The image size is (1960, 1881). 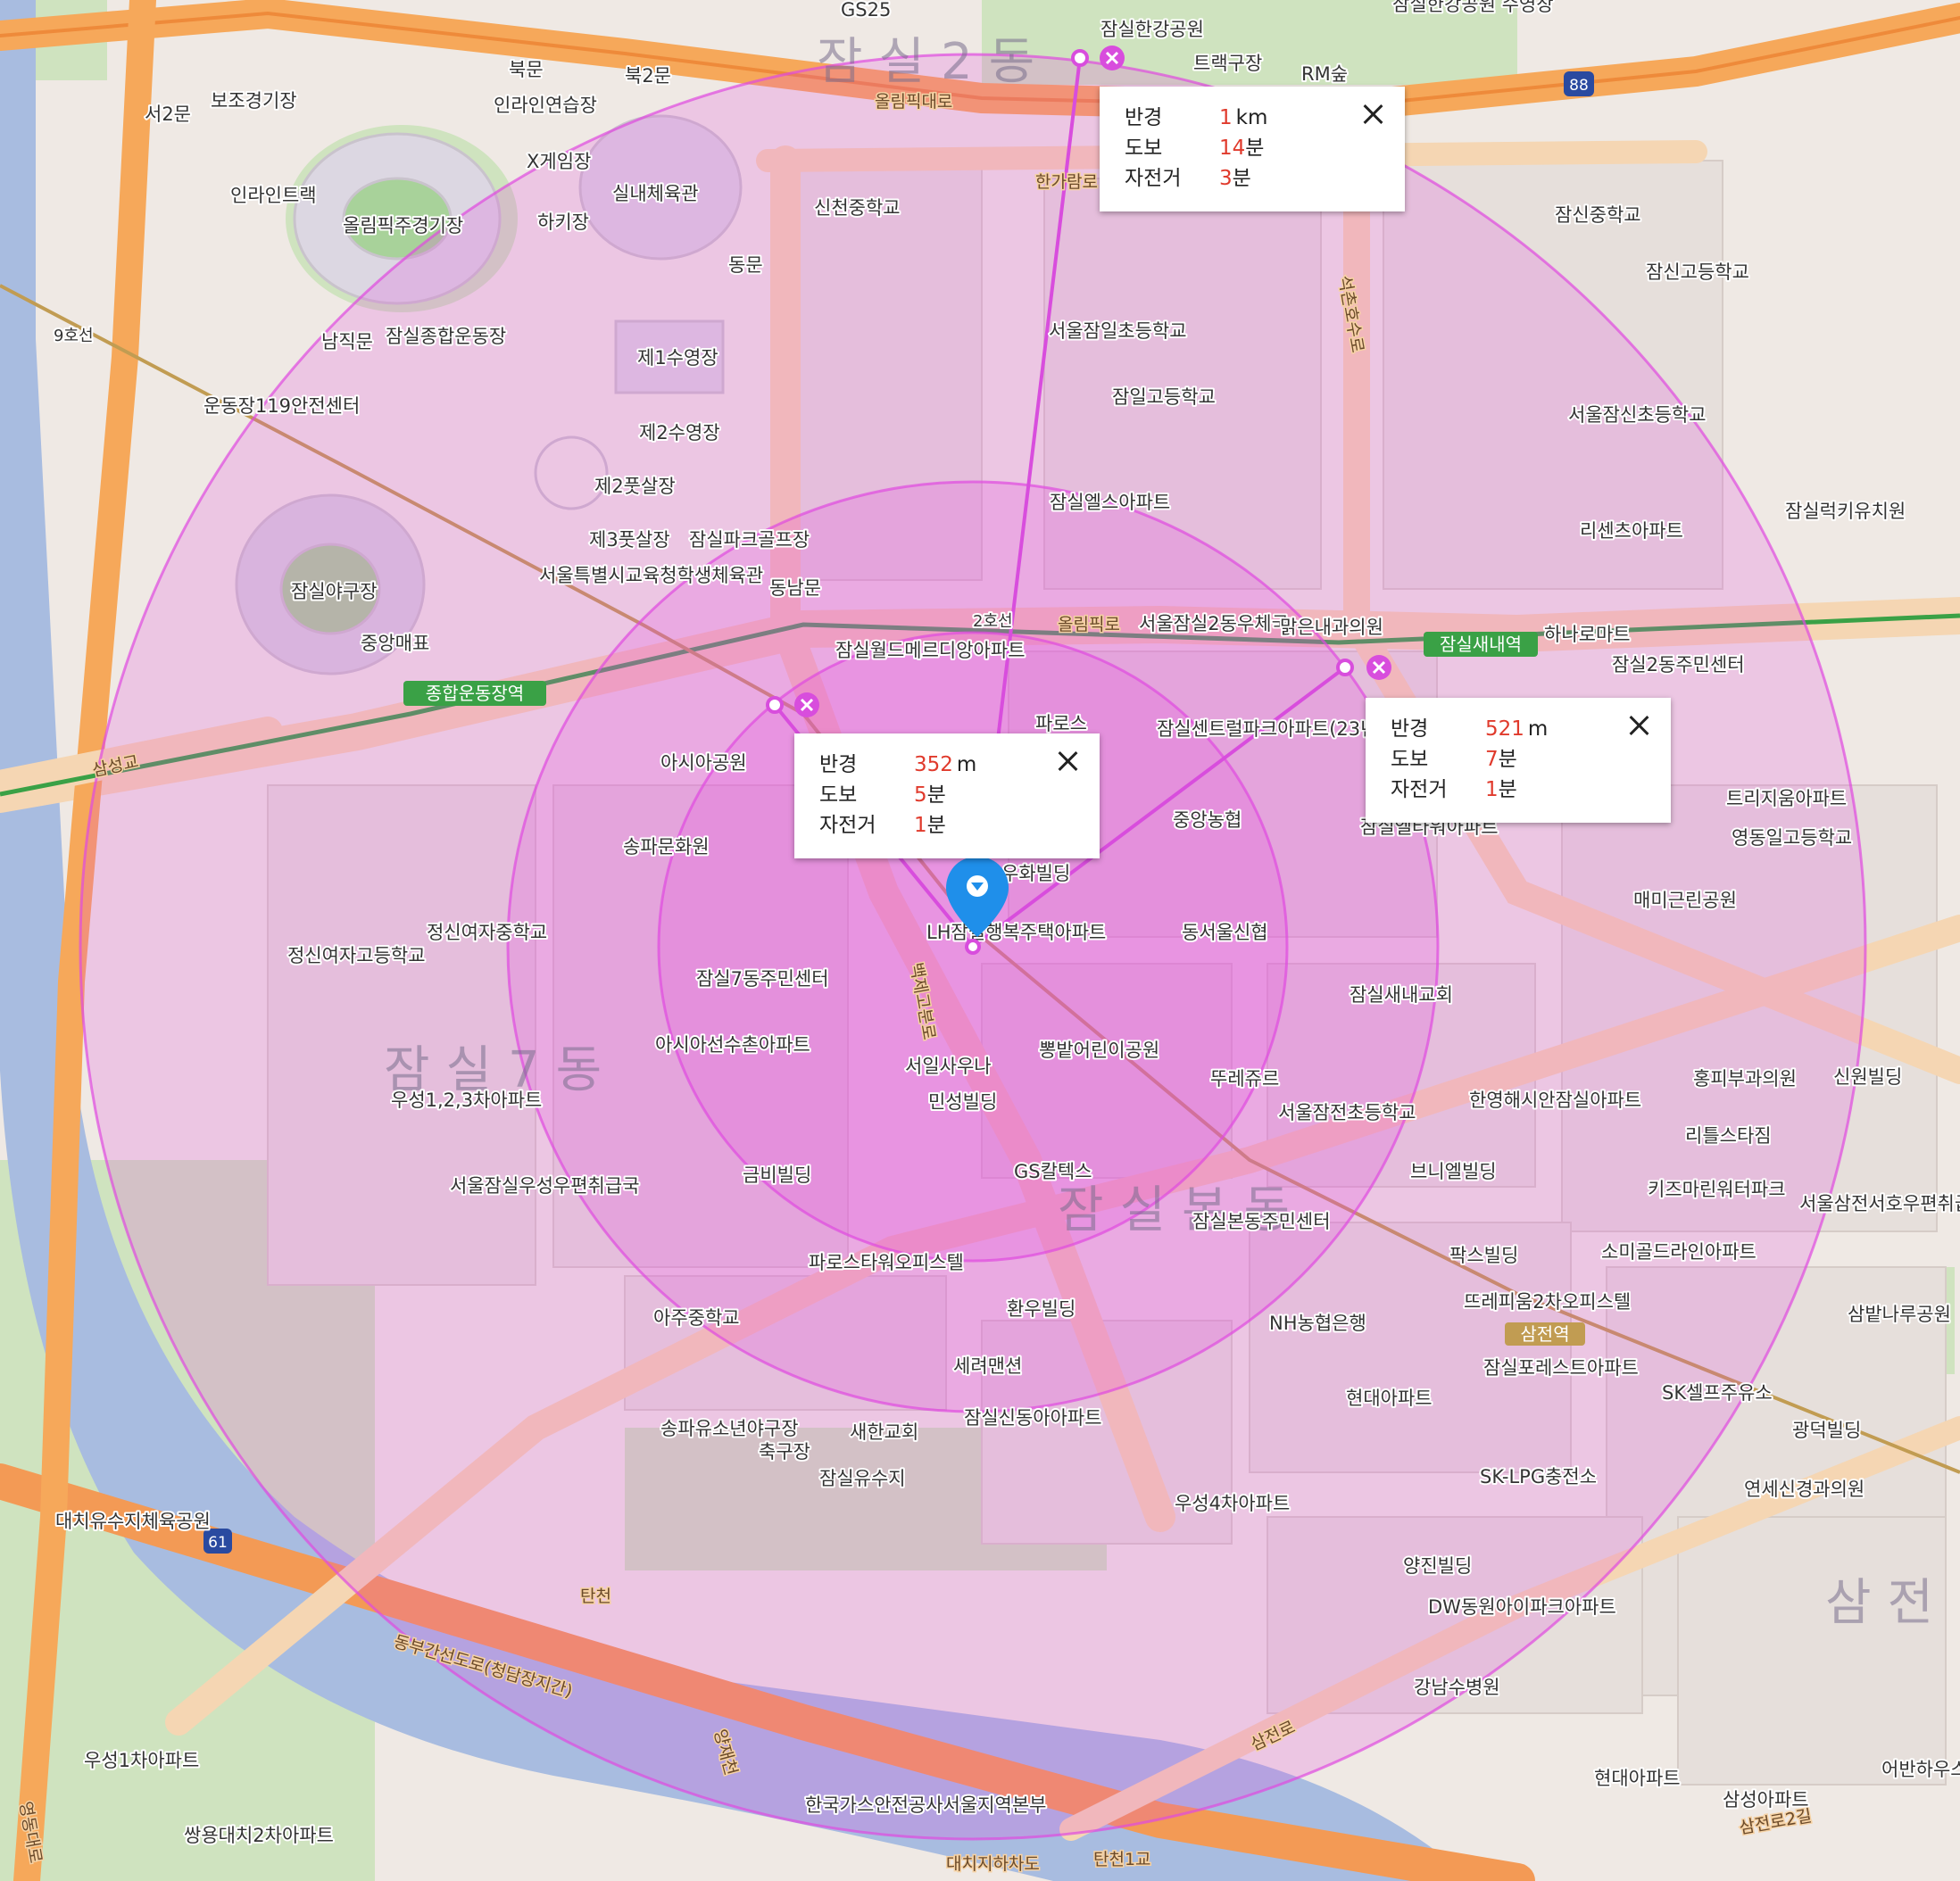 What do you see at coordinates (1244, 1079) in the screenshot?
I see `place-label: 뚜레쥬르` at bounding box center [1244, 1079].